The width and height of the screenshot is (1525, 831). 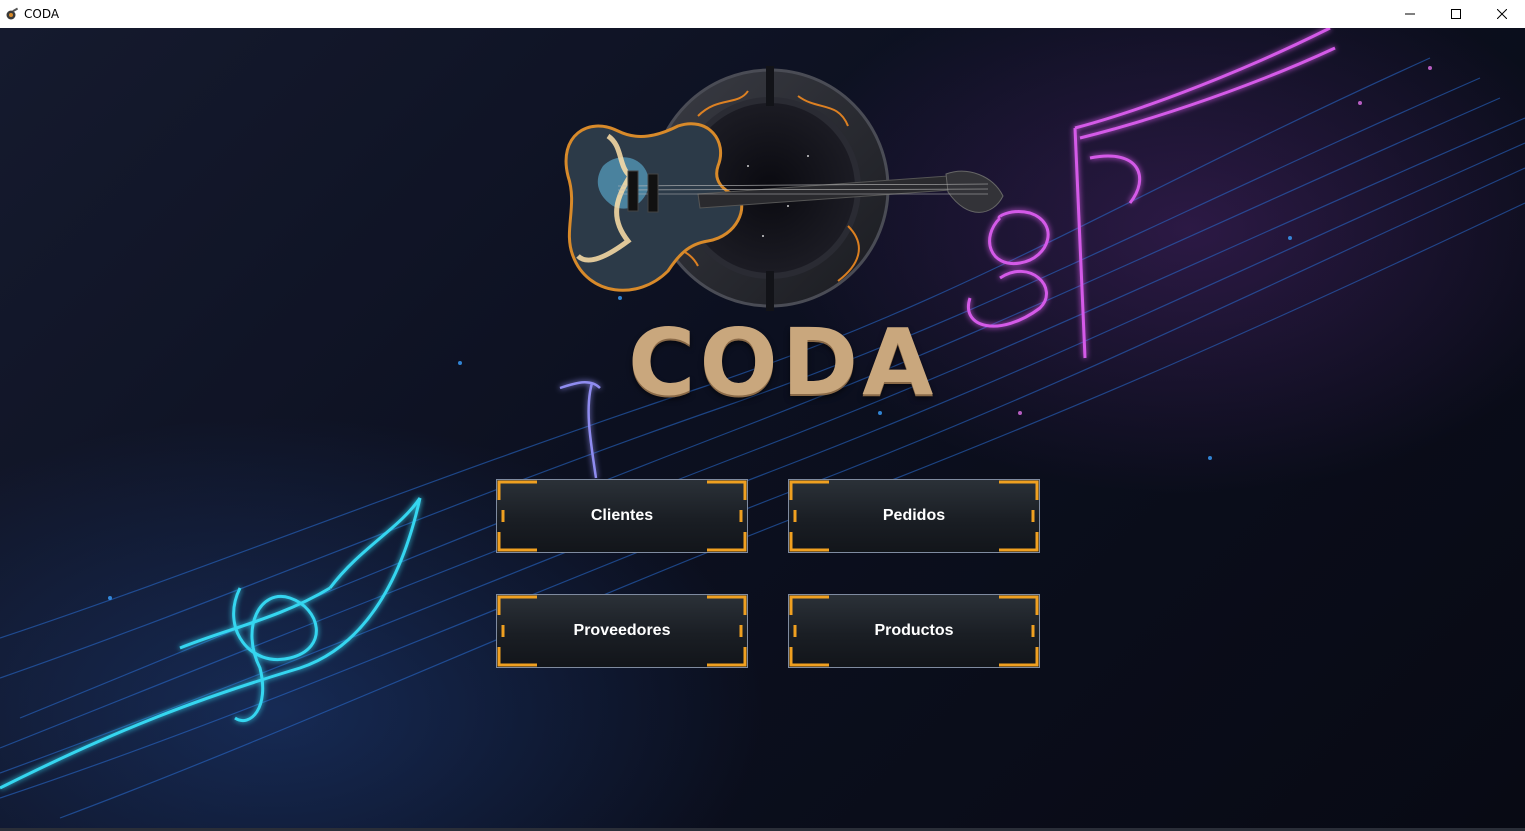 I want to click on close-button, so click(x=1502, y=14).